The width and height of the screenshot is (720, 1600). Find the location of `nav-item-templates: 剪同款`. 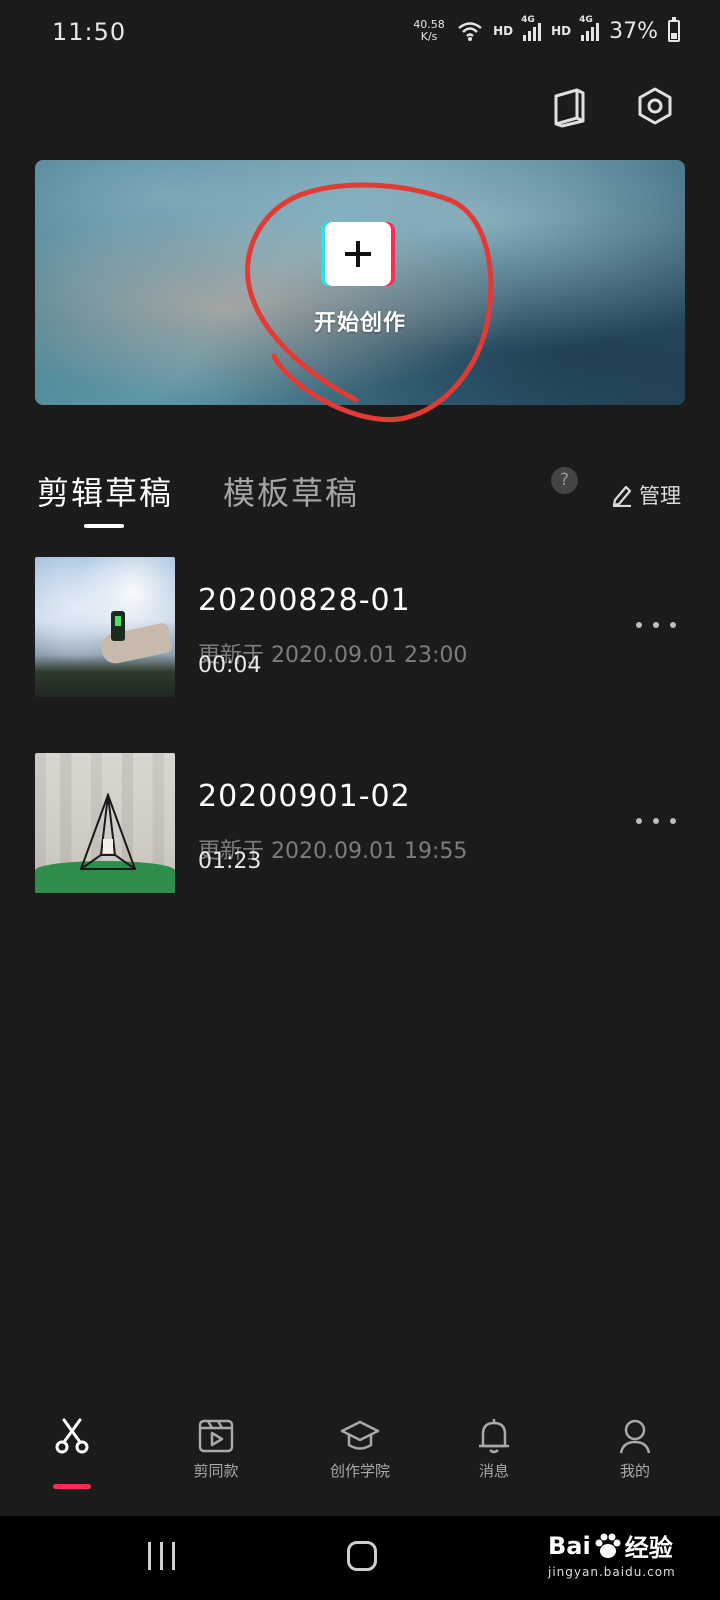

nav-item-templates: 剪同款 is located at coordinates (216, 1445).